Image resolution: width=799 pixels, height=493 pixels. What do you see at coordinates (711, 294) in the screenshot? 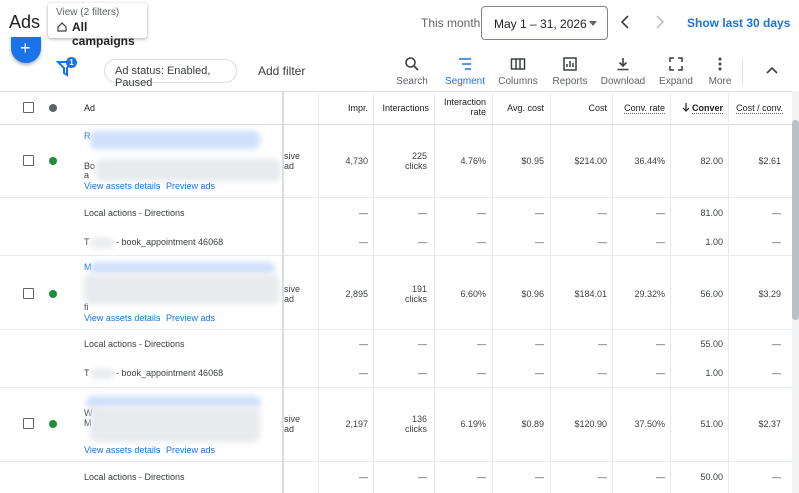
I see `cell-conversions: 56.00` at bounding box center [711, 294].